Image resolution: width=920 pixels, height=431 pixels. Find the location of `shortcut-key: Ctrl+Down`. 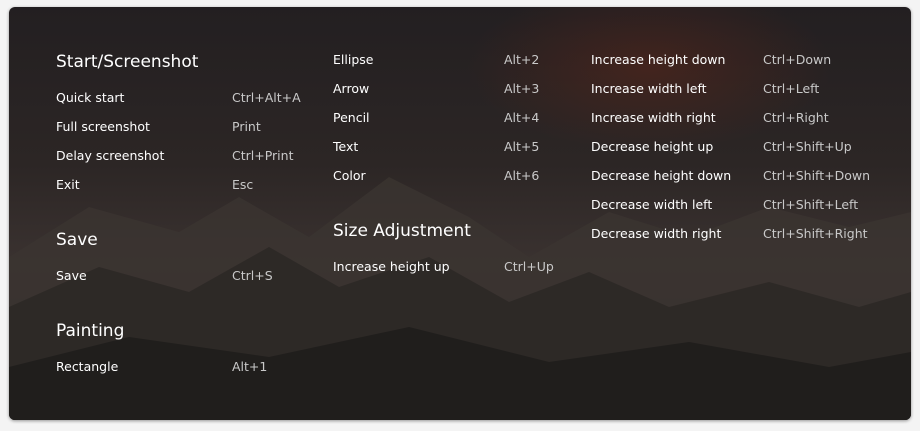

shortcut-key: Ctrl+Down is located at coordinates (797, 59).